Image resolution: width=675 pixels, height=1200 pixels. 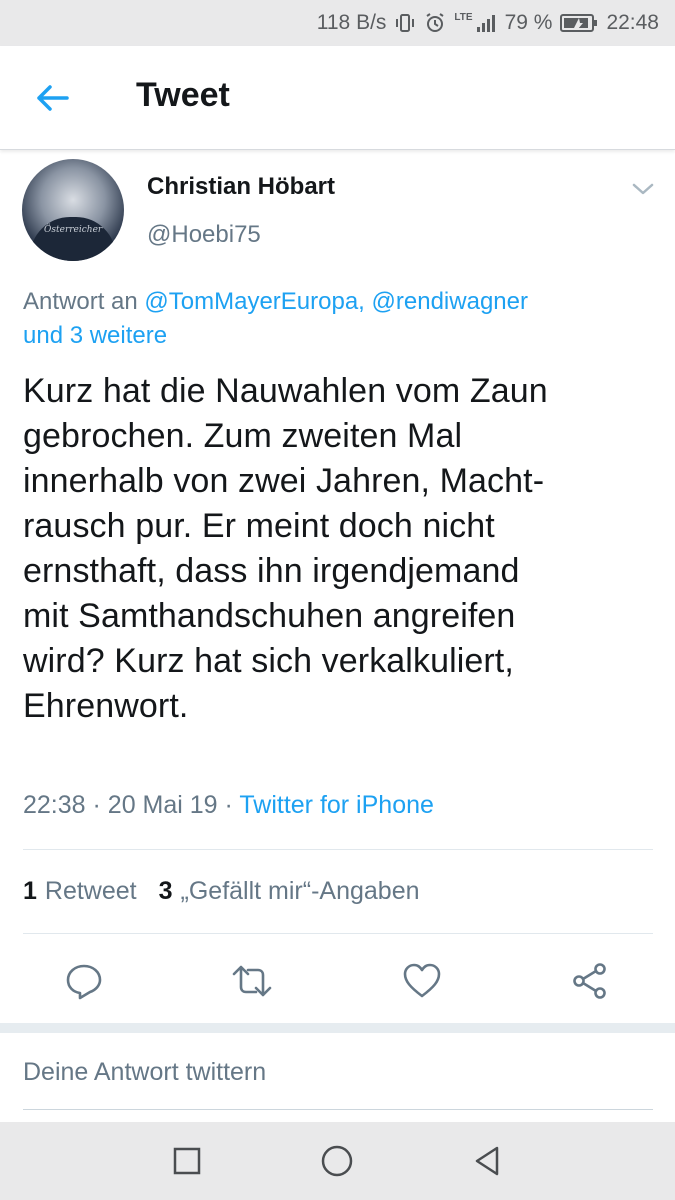 I want to click on avatar: Österreicher, so click(x=73, y=210).